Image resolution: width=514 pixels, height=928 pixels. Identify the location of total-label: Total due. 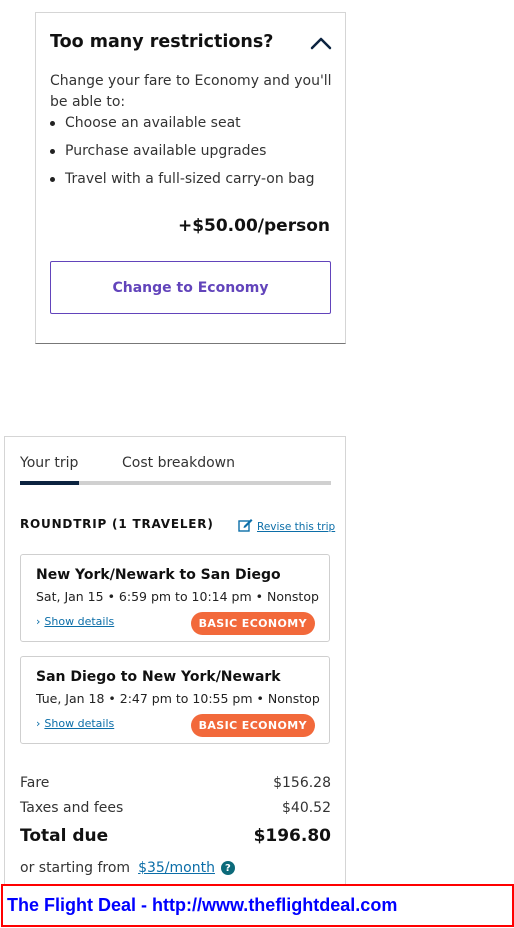
(64, 836).